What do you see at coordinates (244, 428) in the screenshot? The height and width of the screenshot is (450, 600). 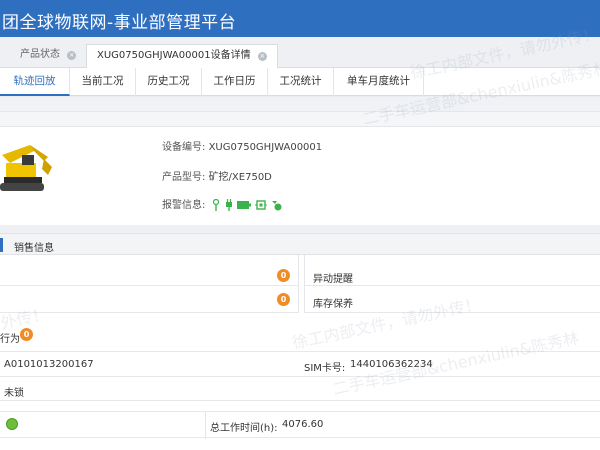 I see `total-hours-label: 总工作时间(h):` at bounding box center [244, 428].